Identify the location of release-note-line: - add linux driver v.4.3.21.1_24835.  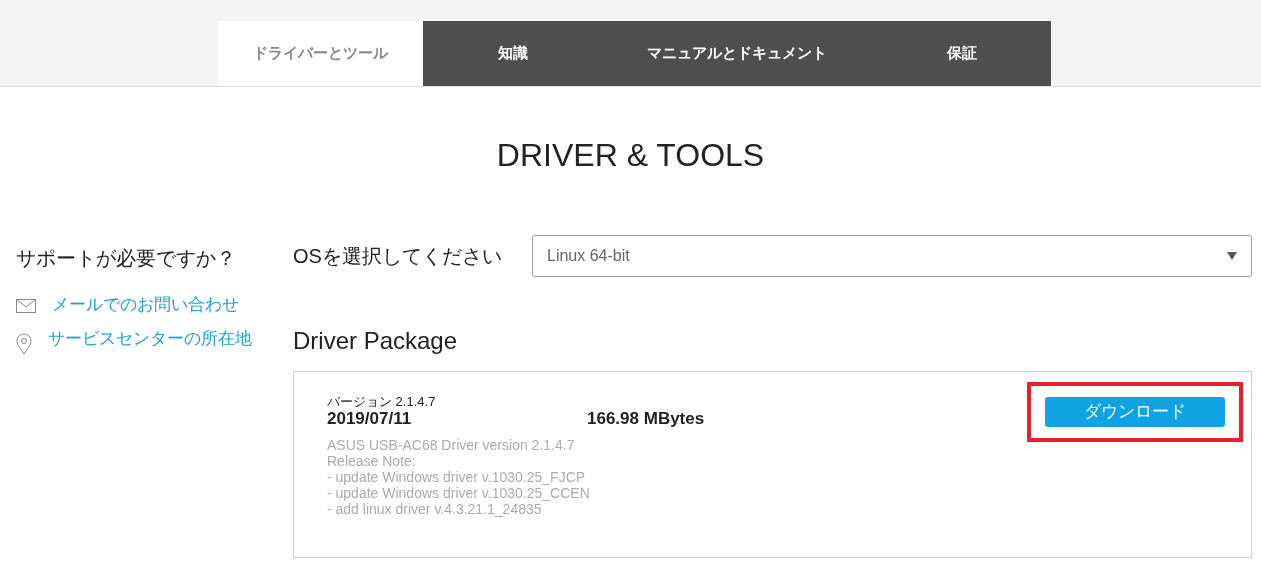
(435, 509).